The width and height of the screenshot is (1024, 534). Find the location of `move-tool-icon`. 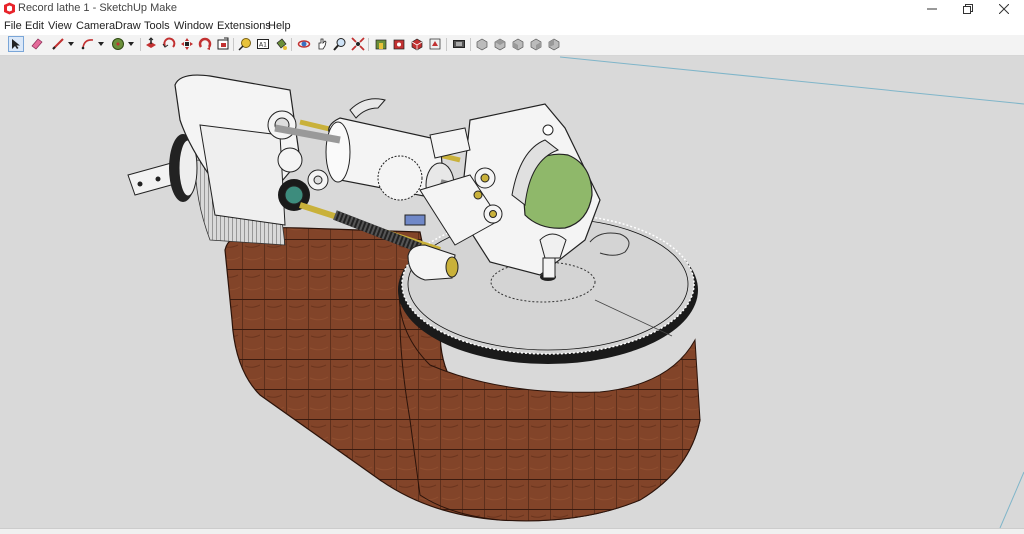

move-tool-icon is located at coordinates (187, 44).